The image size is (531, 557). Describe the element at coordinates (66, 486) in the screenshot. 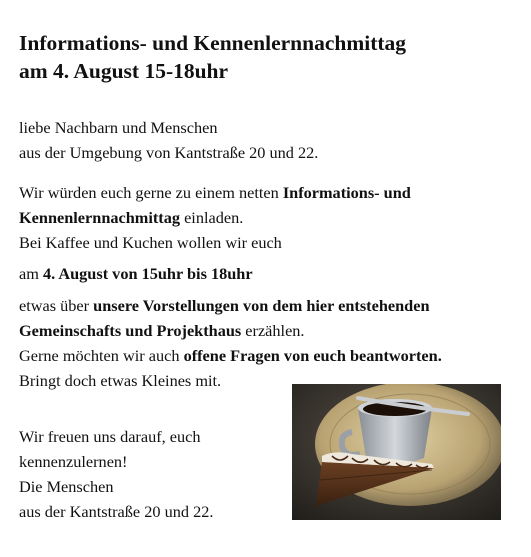

I see `signature-line-1: Die Menschen` at that location.